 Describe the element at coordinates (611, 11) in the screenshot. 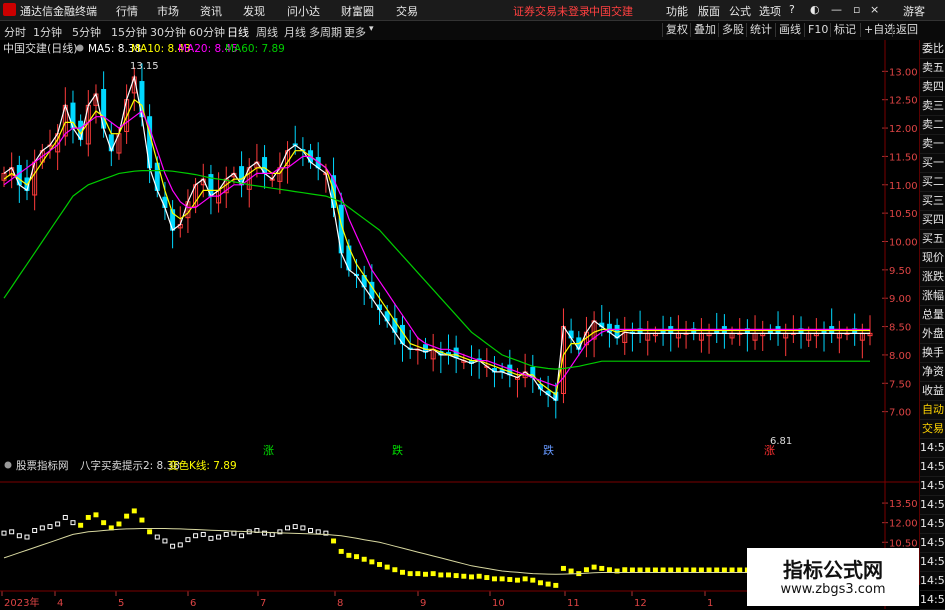

I see `current-stock-name: 中国交建` at that location.